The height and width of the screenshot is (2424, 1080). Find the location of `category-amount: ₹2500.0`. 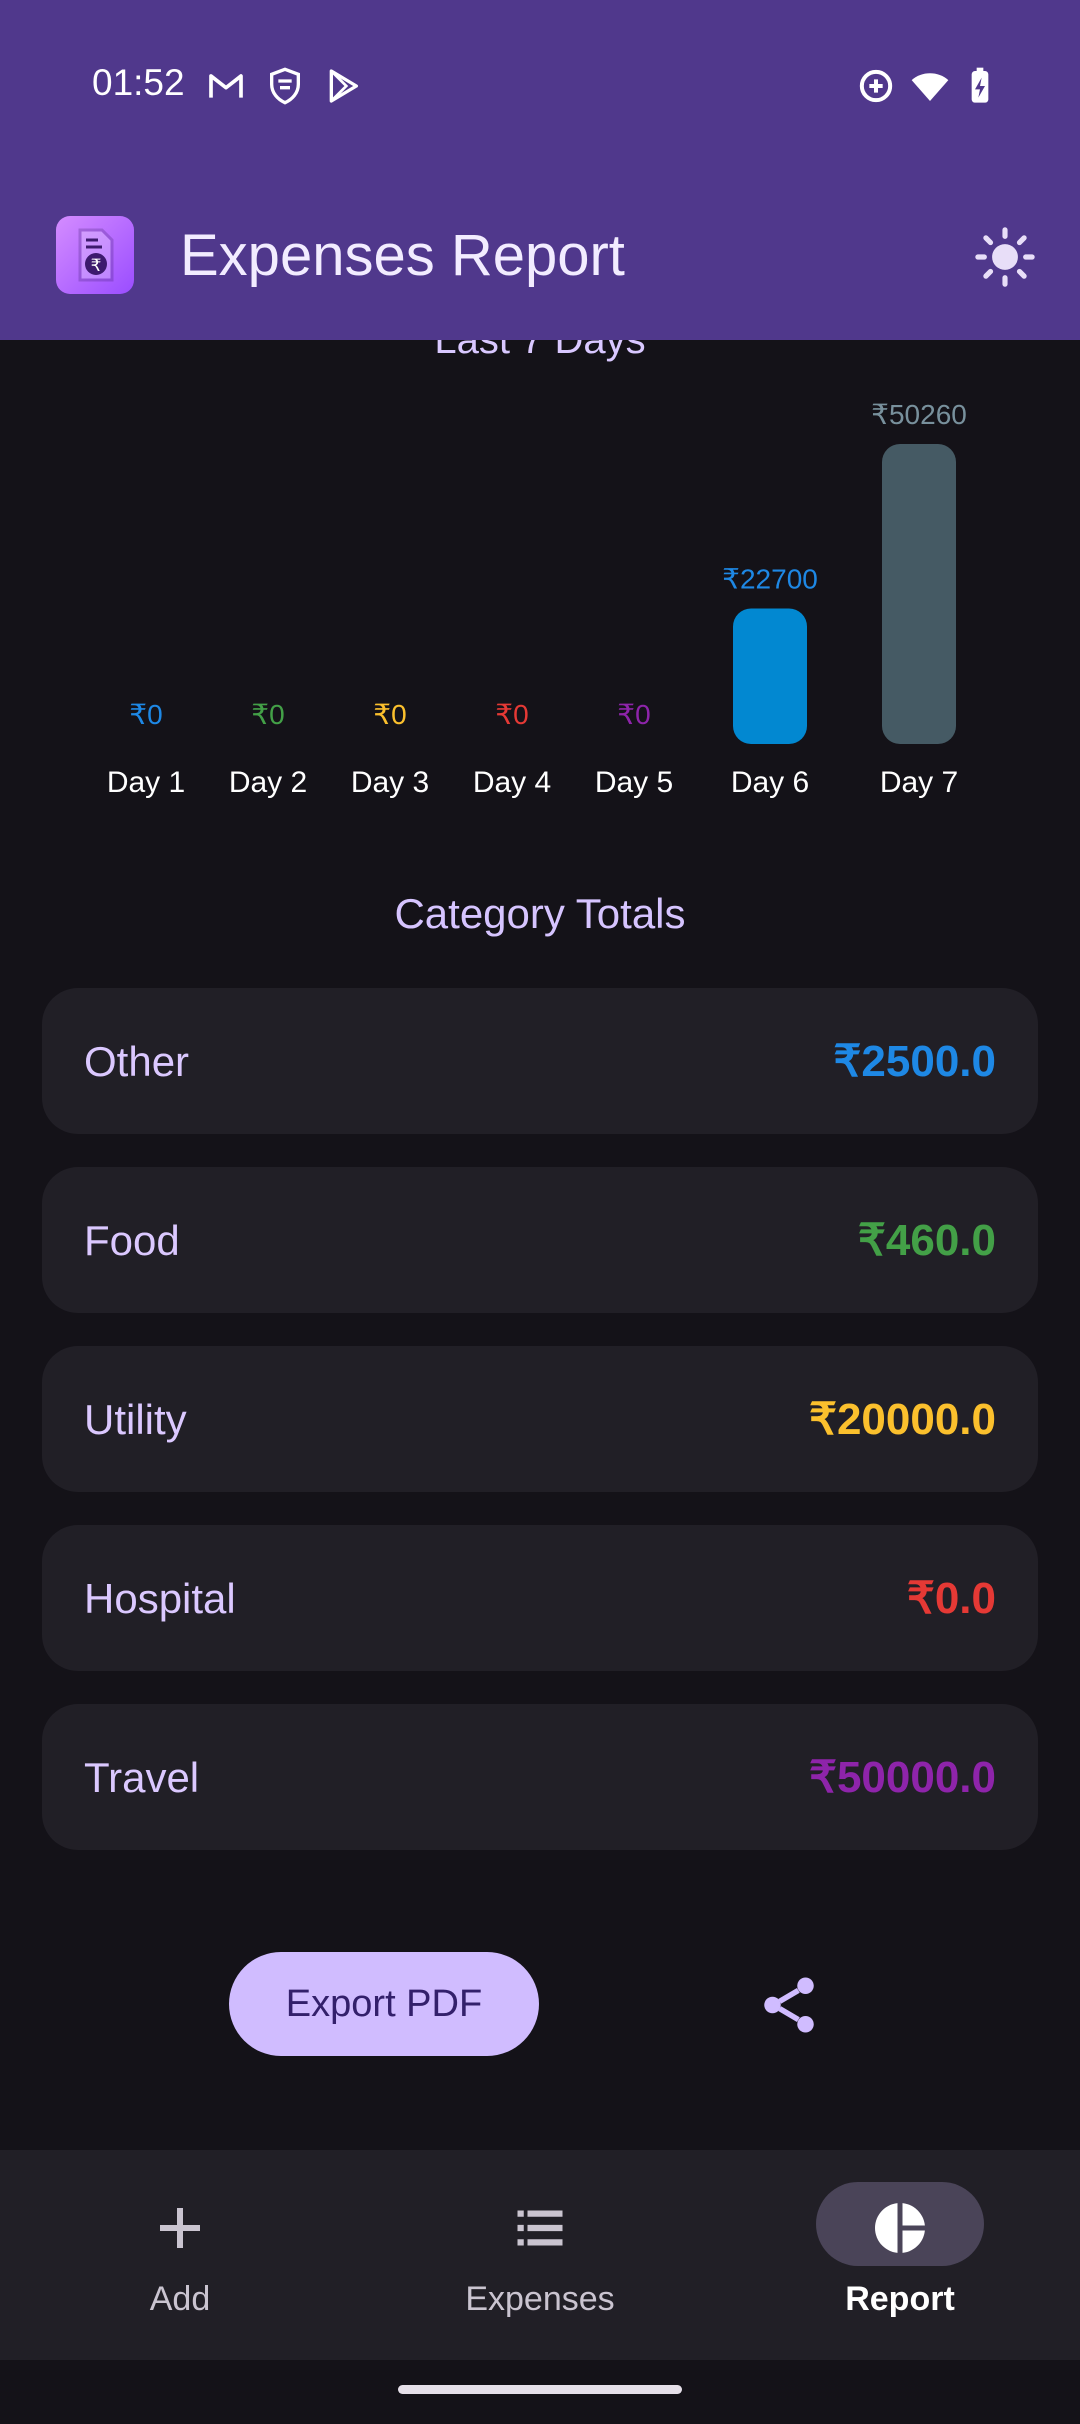

category-amount: ₹2500.0 is located at coordinates (914, 1061).